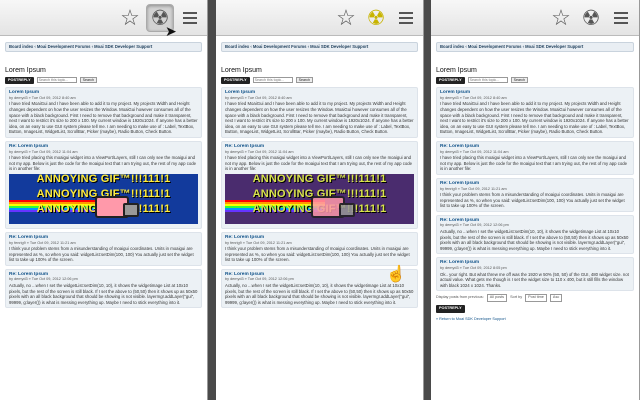 The width and height of the screenshot is (640, 400). Describe the element at coordinates (497, 298) in the screenshot. I see `display-posts-select: All posts` at that location.